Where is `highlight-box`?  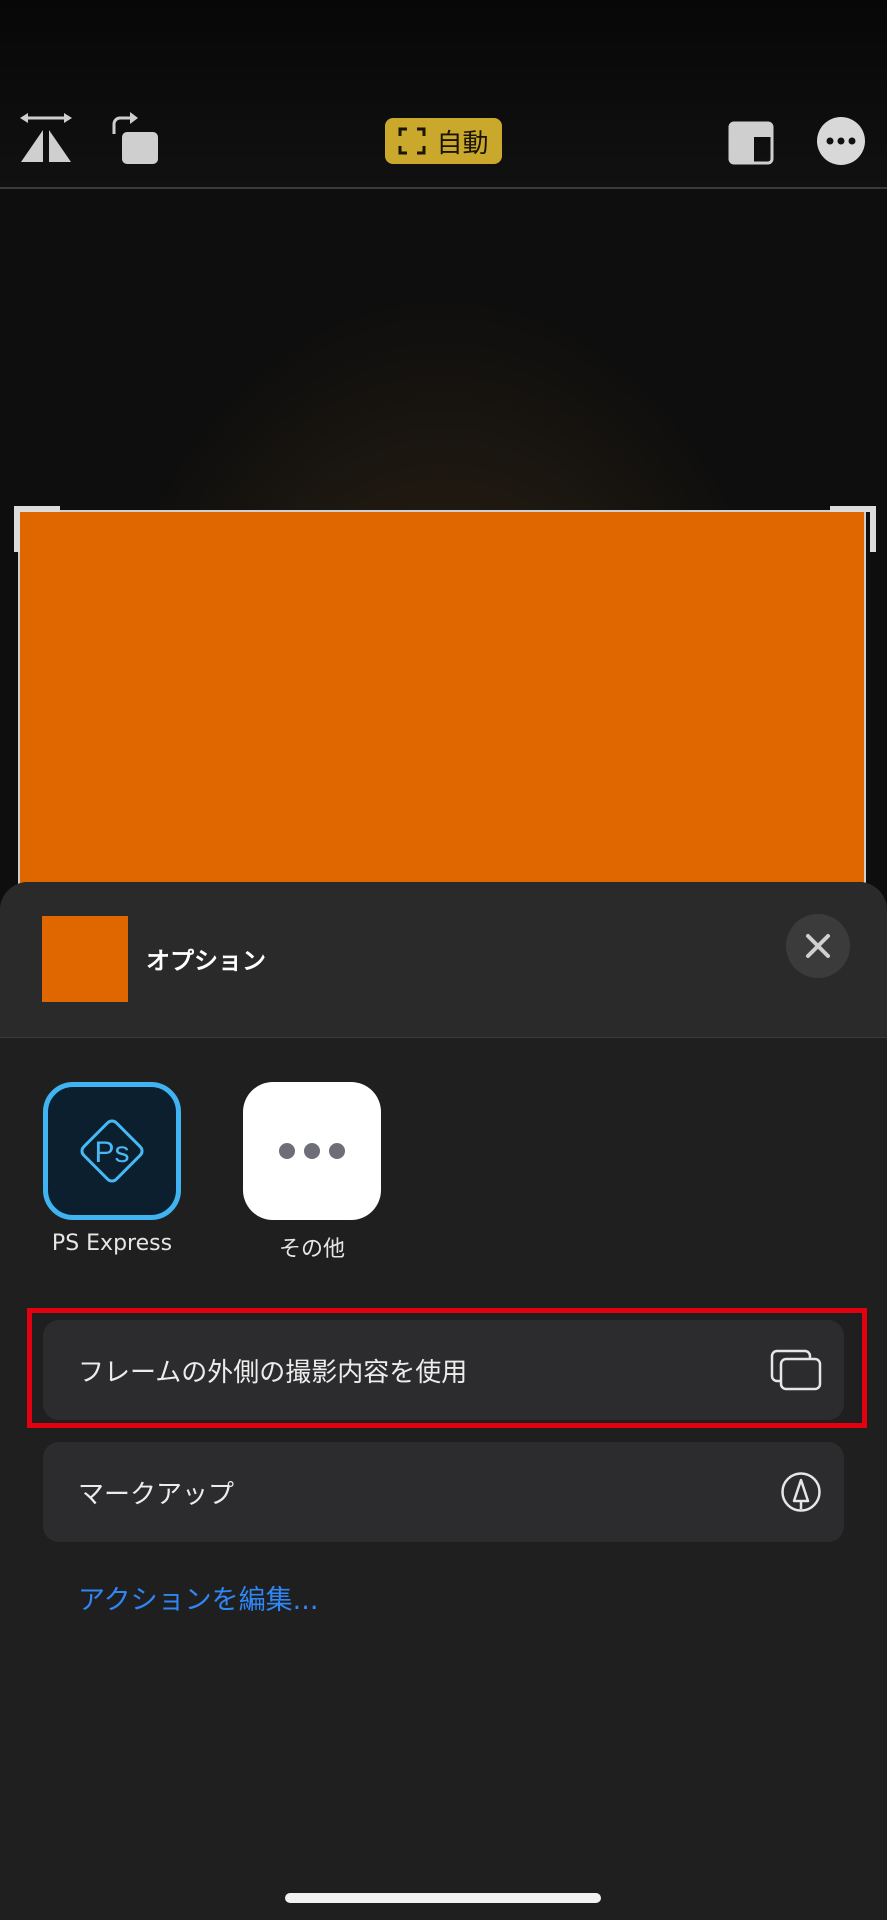
highlight-box is located at coordinates (447, 1368).